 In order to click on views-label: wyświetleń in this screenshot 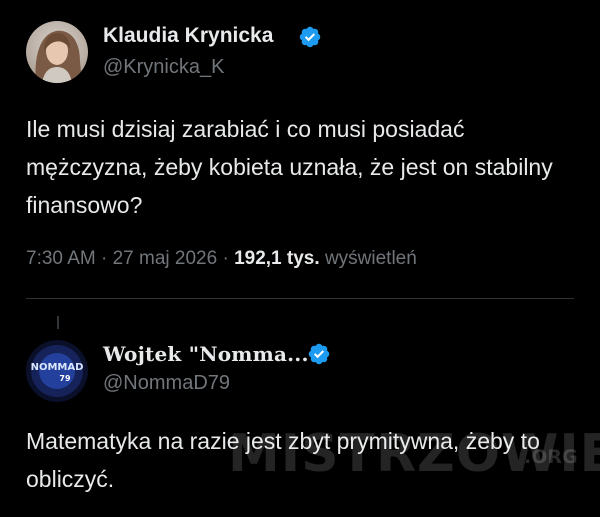, I will do `click(370, 258)`.